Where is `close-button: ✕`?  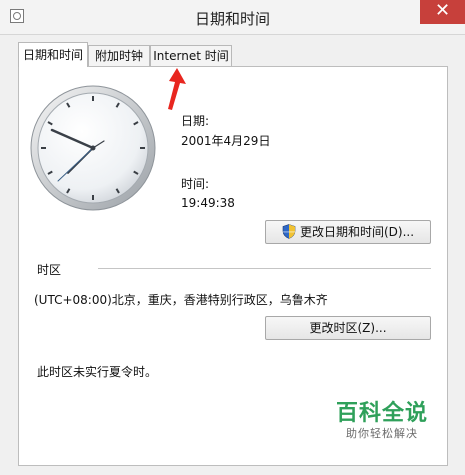 close-button: ✕ is located at coordinates (442, 12).